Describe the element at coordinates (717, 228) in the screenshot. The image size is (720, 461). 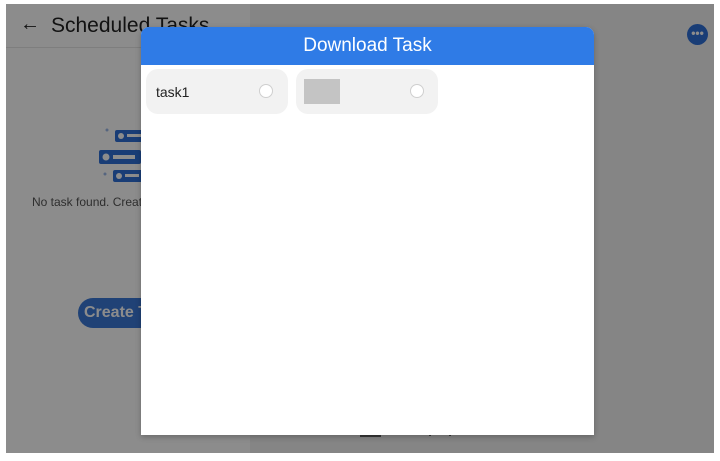
I see `screen-frame-right` at that location.